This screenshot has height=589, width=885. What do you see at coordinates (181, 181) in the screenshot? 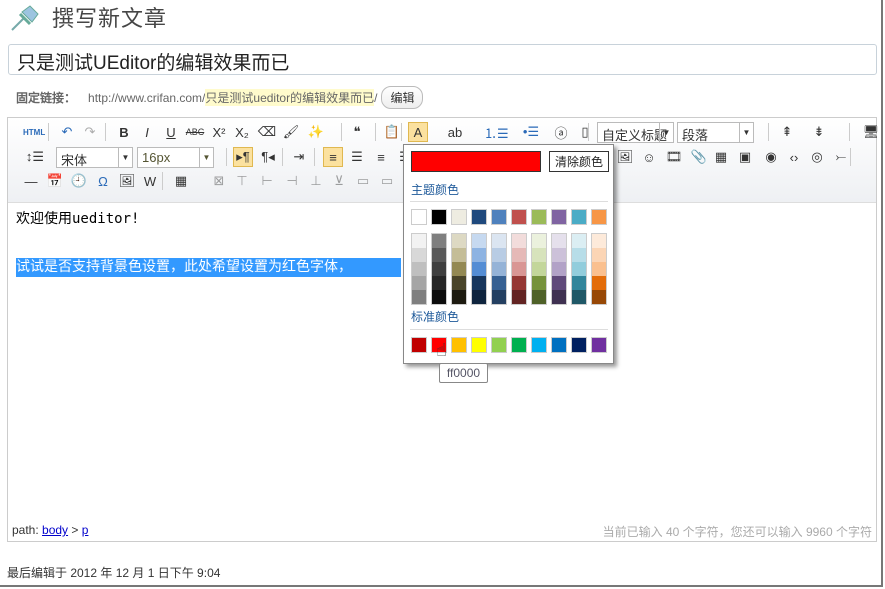
I see `table-button: ▦` at bounding box center [181, 181].